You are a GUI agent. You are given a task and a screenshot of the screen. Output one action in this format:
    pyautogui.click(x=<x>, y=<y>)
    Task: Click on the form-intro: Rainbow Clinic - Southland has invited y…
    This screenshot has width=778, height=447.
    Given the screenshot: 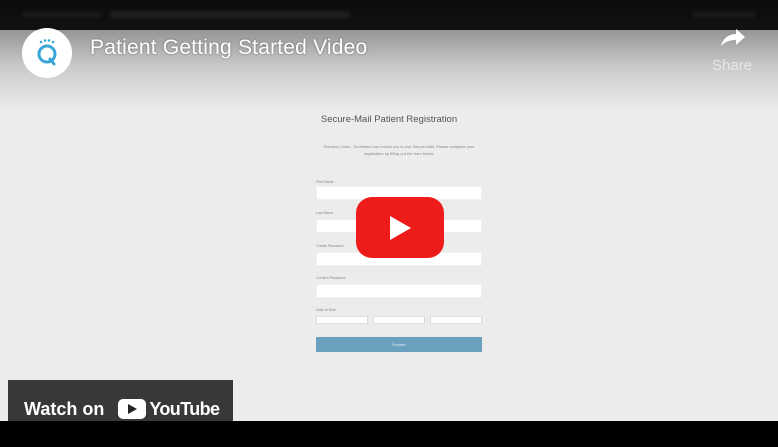 What is the action you would take?
    pyautogui.click(x=399, y=150)
    